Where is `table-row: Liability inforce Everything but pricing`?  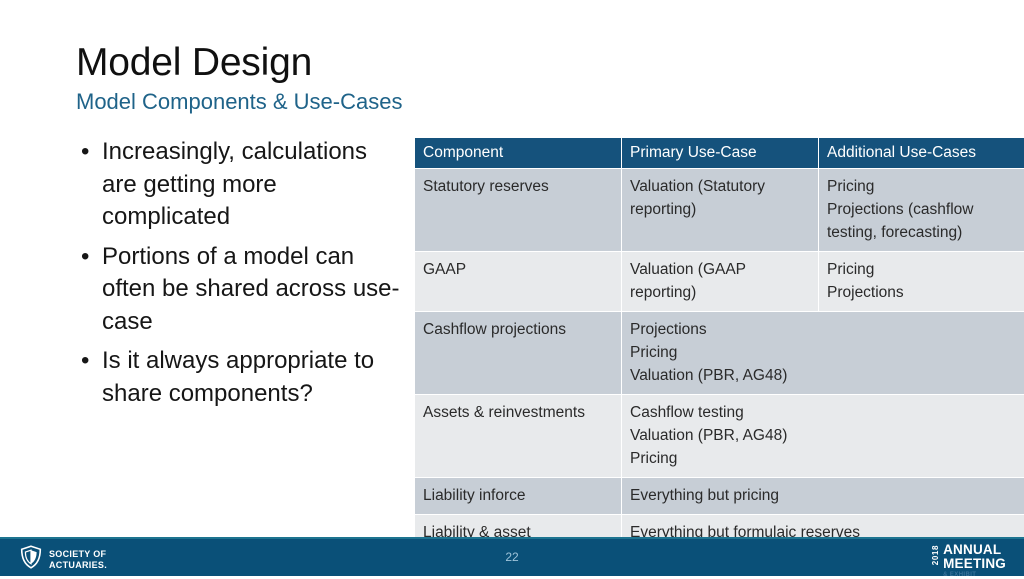
table-row: Liability inforce Everything but pricing is located at coordinates (719, 496).